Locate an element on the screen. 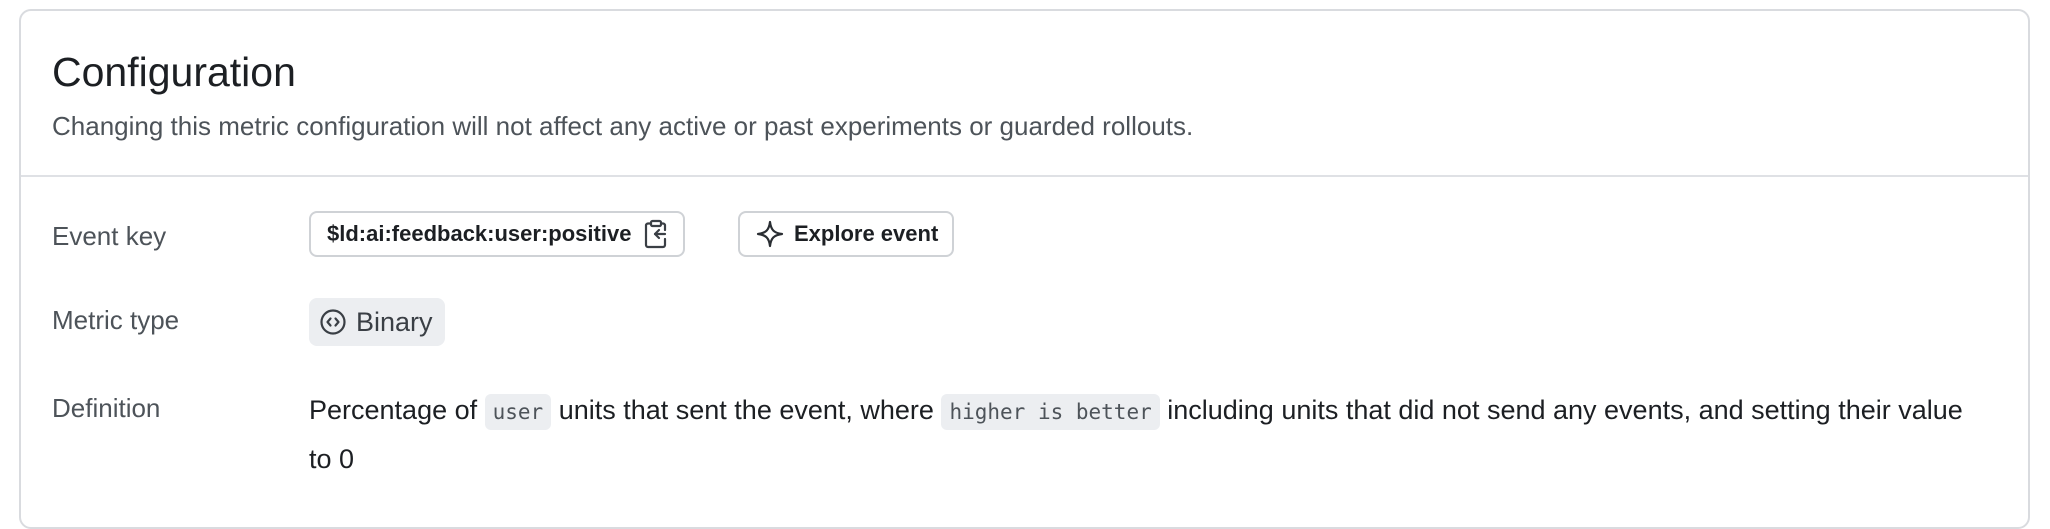 Image resolution: width=2050 pixels, height=529 pixels. metric-type-badge: Binary is located at coordinates (377, 322).